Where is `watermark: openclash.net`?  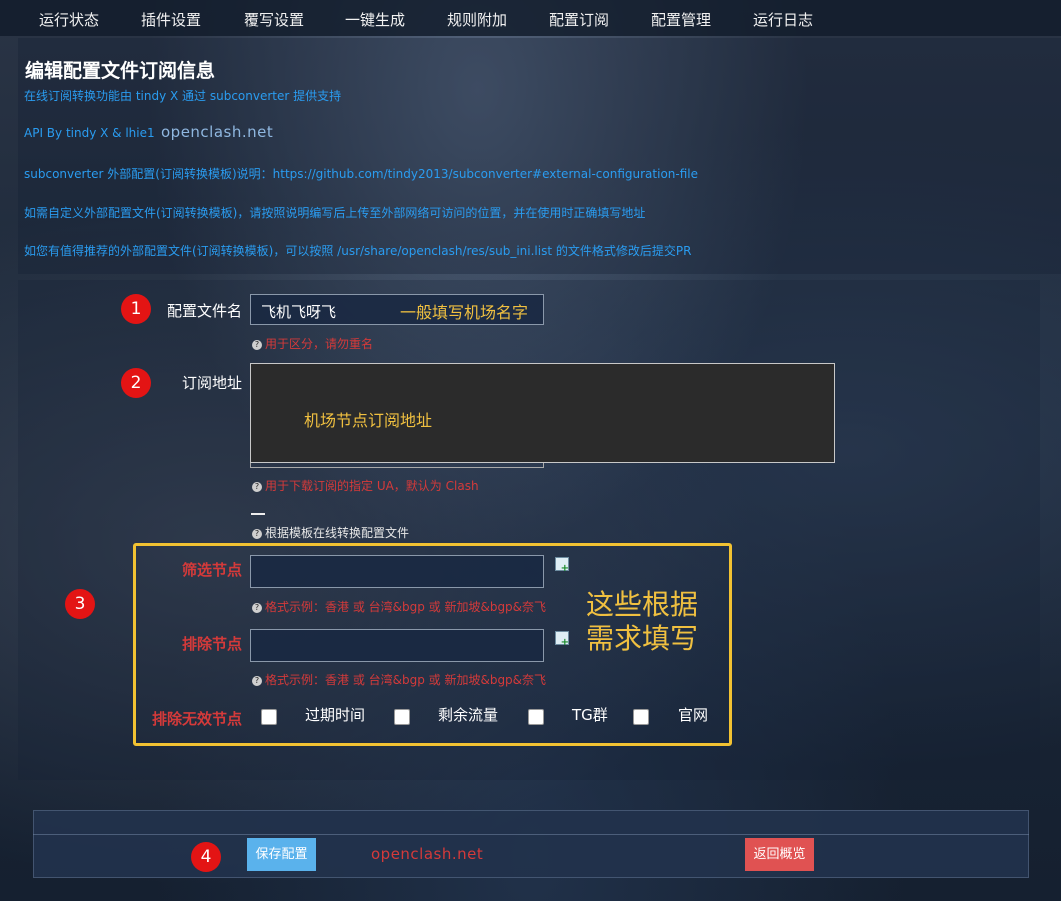
watermark: openclash.net is located at coordinates (217, 132).